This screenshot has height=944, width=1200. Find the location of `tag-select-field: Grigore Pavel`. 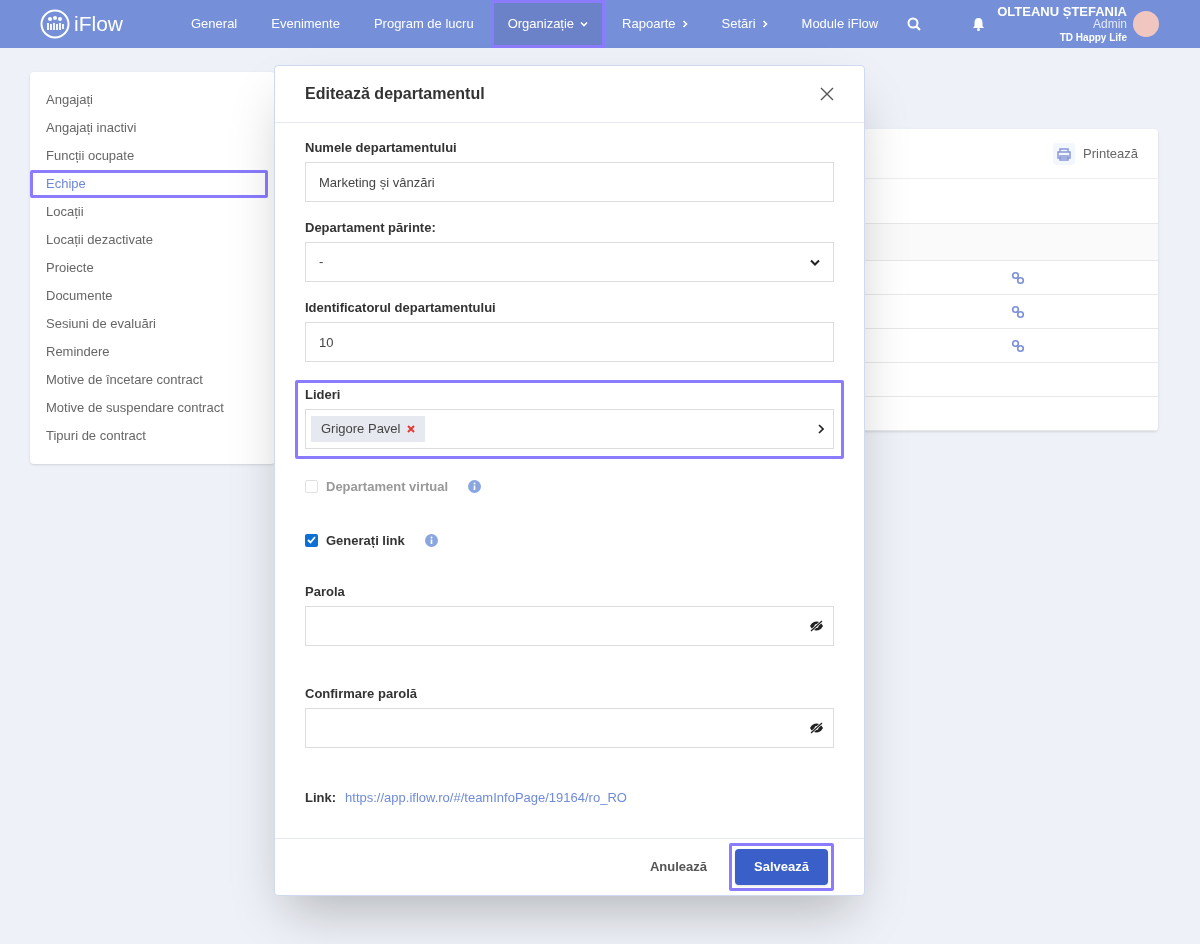

tag-select-field: Grigore Pavel is located at coordinates (569, 429).